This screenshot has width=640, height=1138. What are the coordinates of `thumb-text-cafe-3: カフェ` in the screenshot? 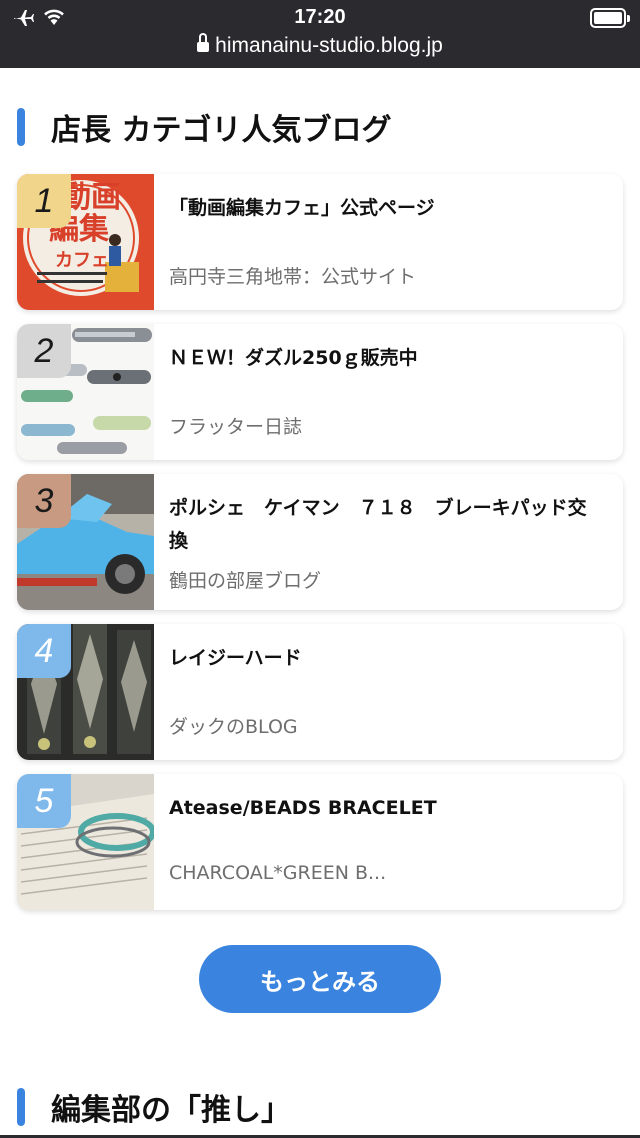 It's located at (82, 260).